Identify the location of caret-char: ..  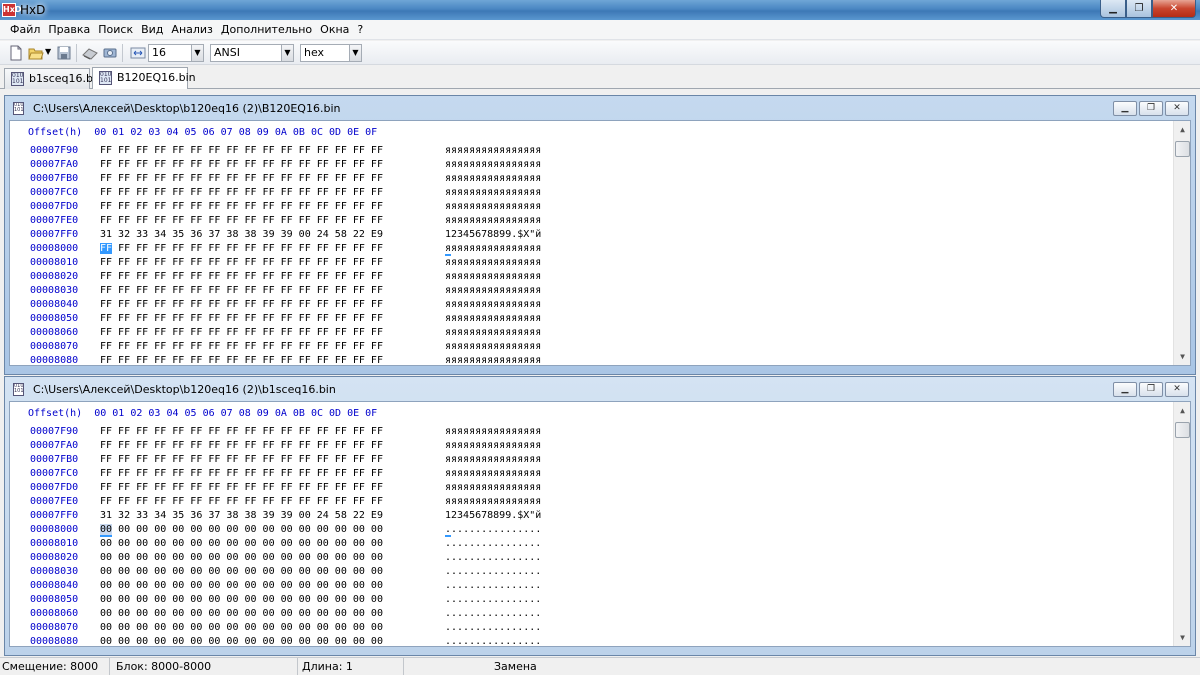
(448, 530).